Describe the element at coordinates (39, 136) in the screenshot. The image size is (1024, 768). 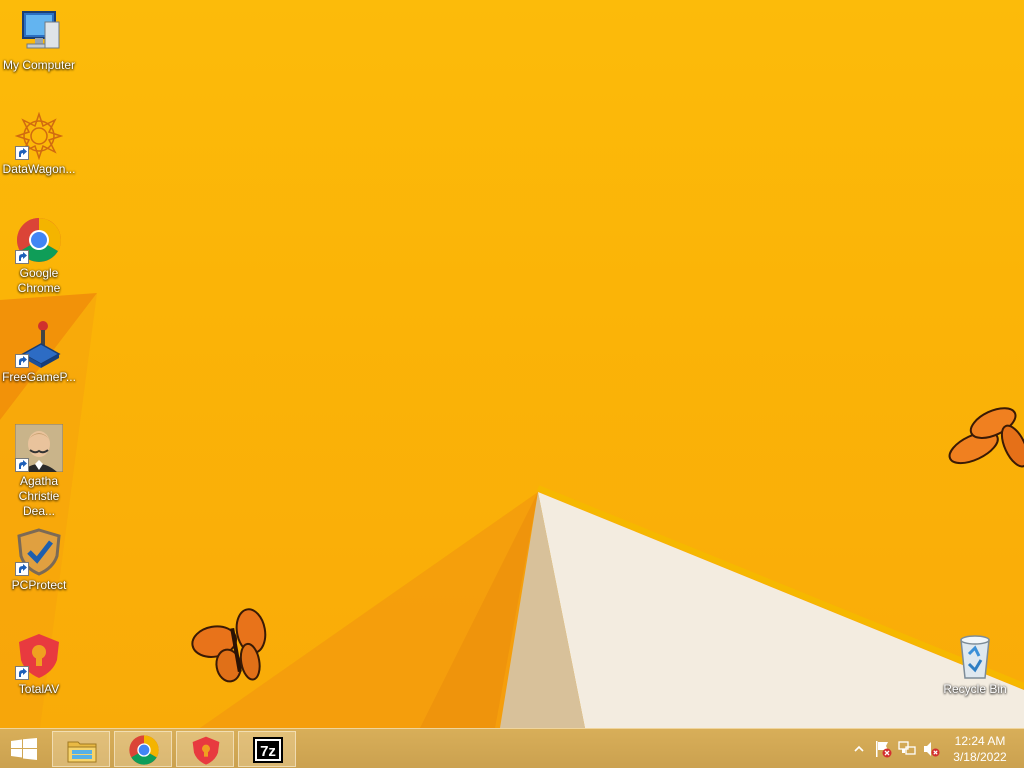
I see `datawagon-icon` at that location.